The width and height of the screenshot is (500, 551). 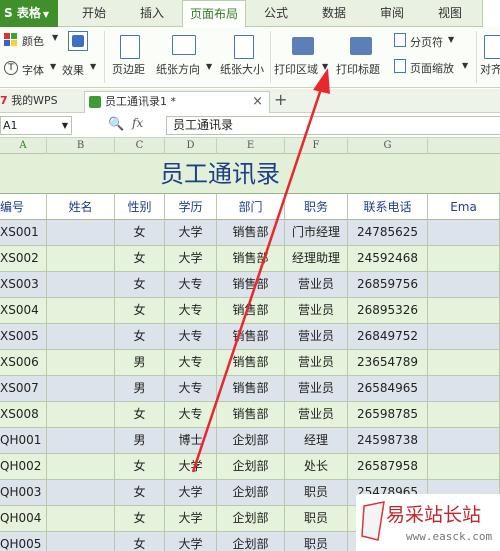 I want to click on theme-button, so click(x=78, y=44).